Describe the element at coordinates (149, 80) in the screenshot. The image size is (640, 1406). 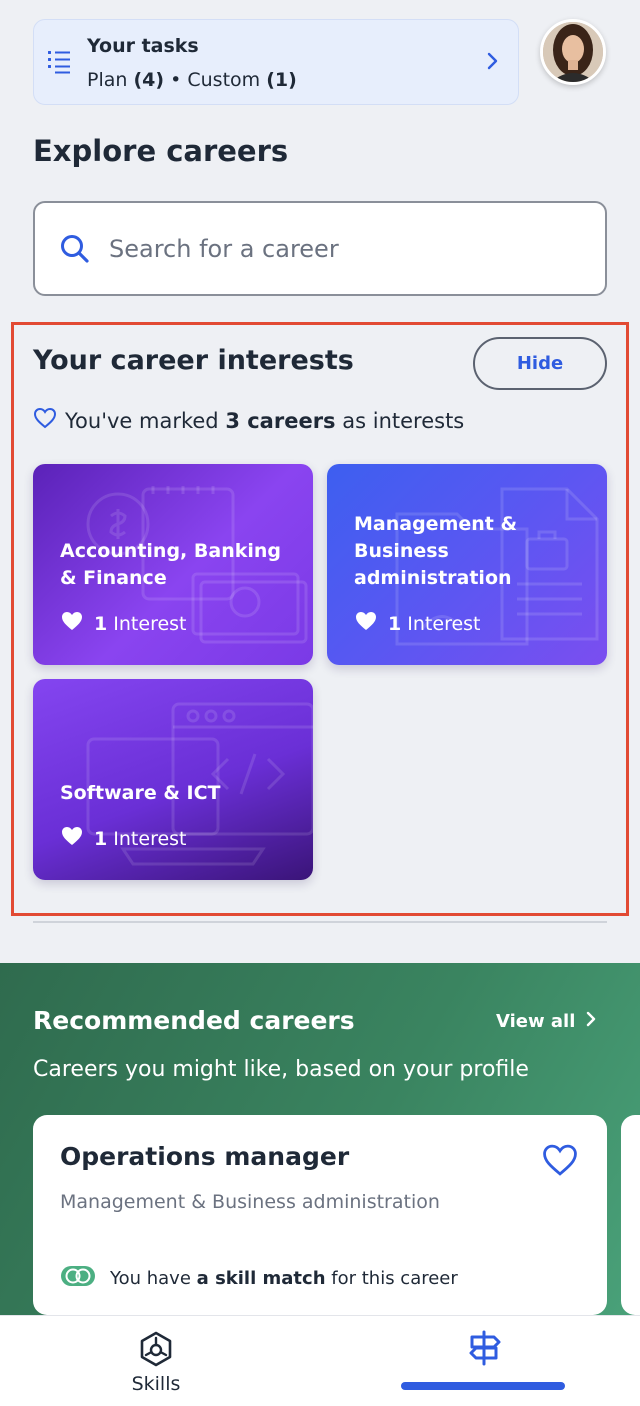
I see `tasks-plan-count: (4)` at that location.